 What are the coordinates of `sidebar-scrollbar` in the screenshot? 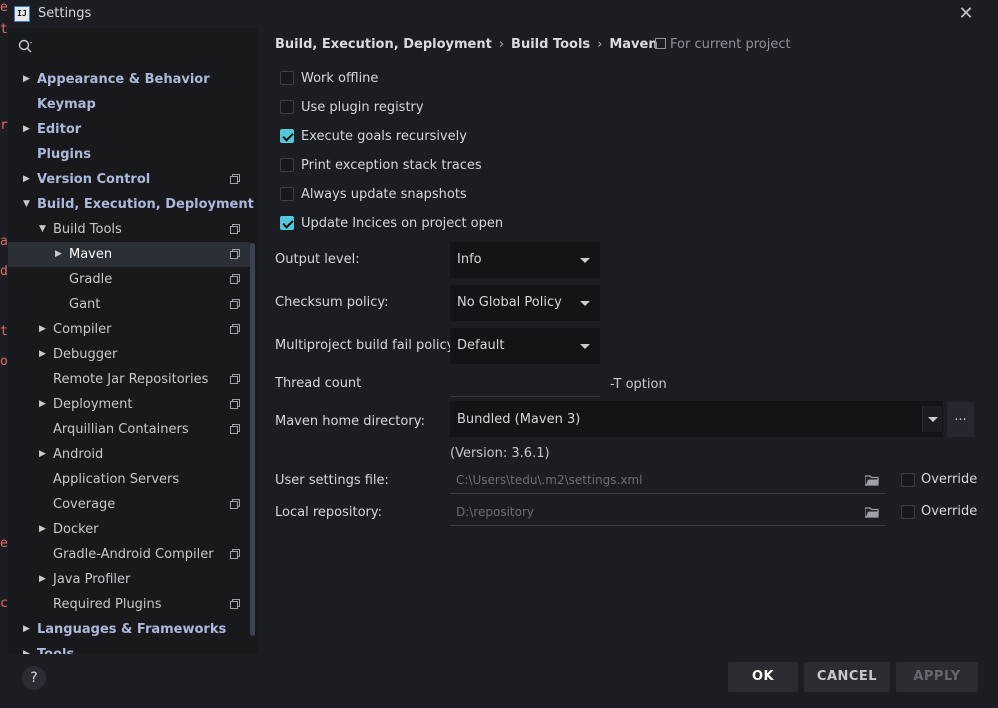 It's located at (252, 439).